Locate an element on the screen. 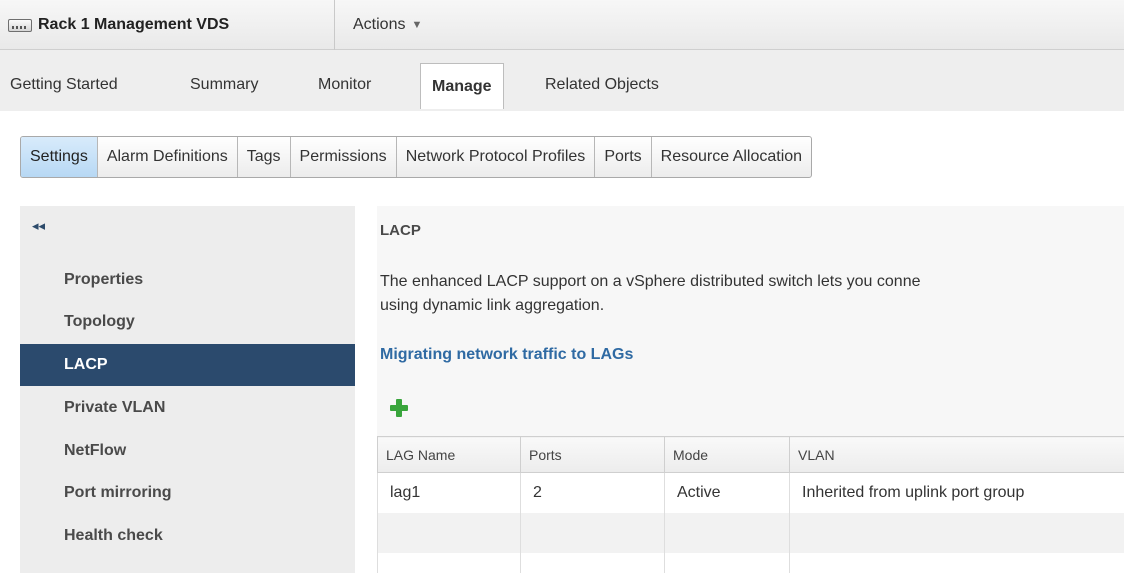 The height and width of the screenshot is (573, 1124). subtab-settings: Settings is located at coordinates (59, 157).